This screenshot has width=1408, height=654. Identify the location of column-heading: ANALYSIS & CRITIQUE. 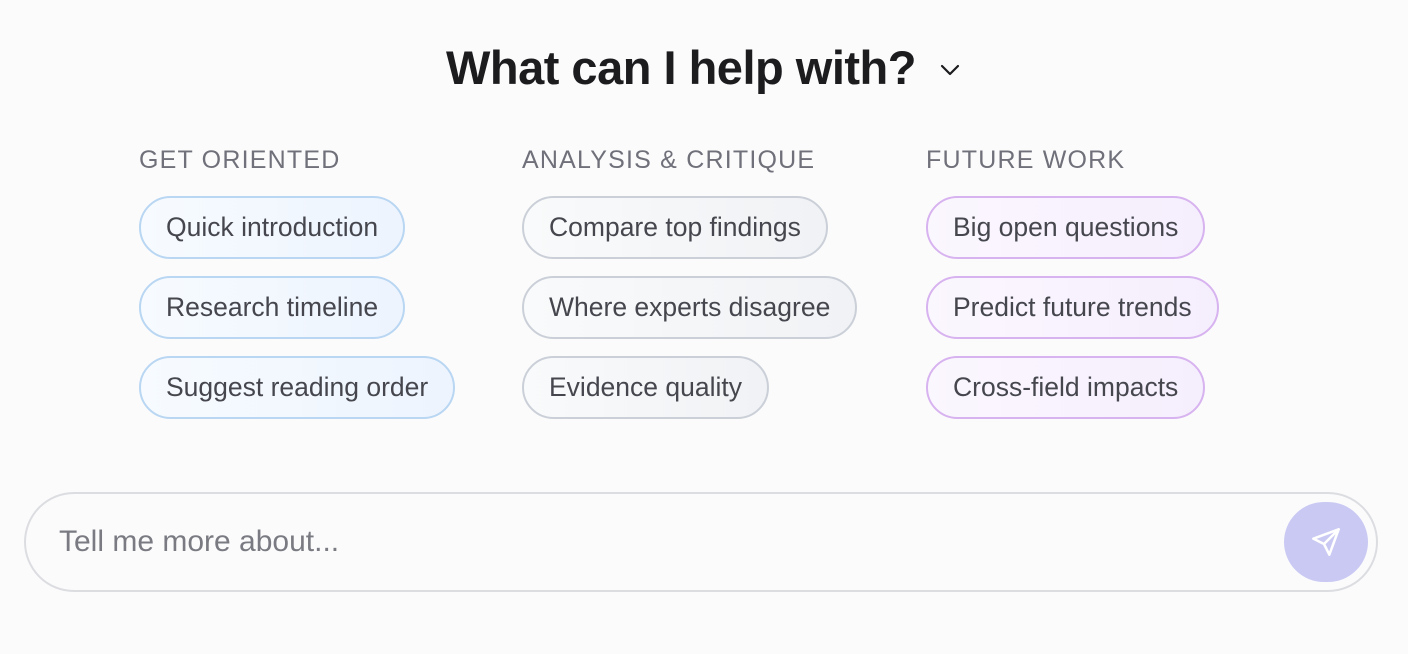
(669, 160).